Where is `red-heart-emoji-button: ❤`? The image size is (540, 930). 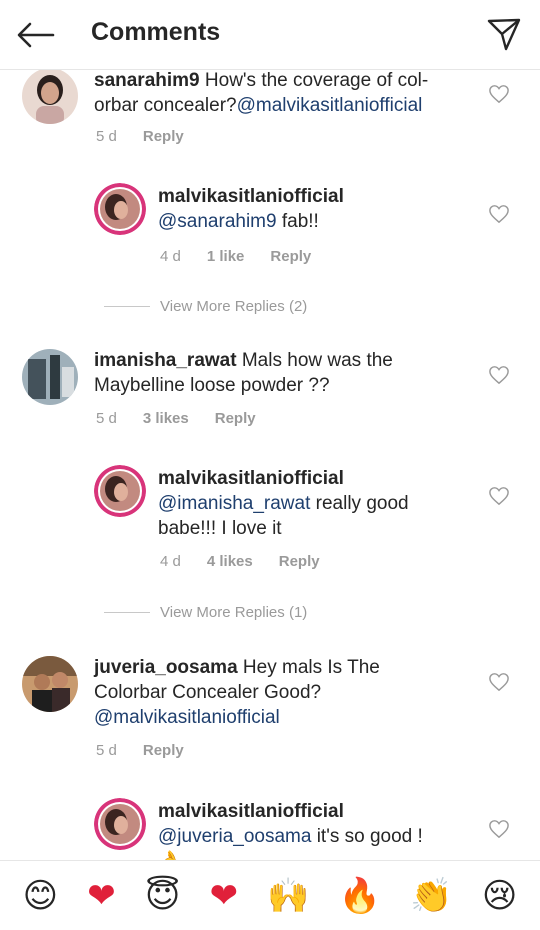 red-heart-emoji-button: ❤ is located at coordinates (224, 896).